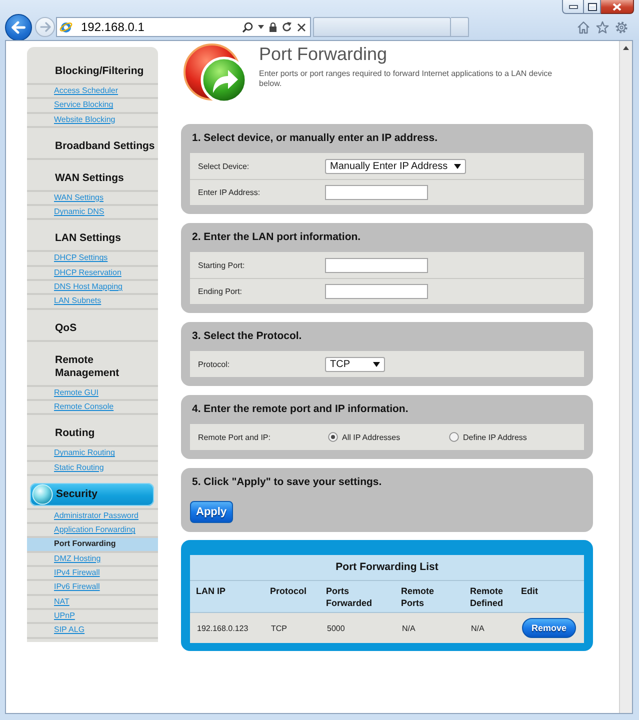 The width and height of the screenshot is (639, 720). I want to click on radio-label: Define IP Address, so click(495, 437).